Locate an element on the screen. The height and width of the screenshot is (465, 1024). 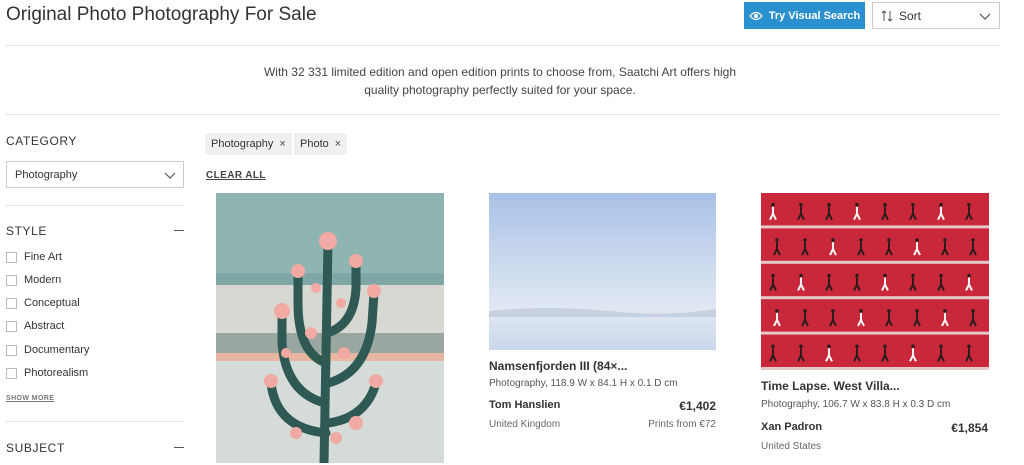
category-dropdown: Photography is located at coordinates (95, 174).